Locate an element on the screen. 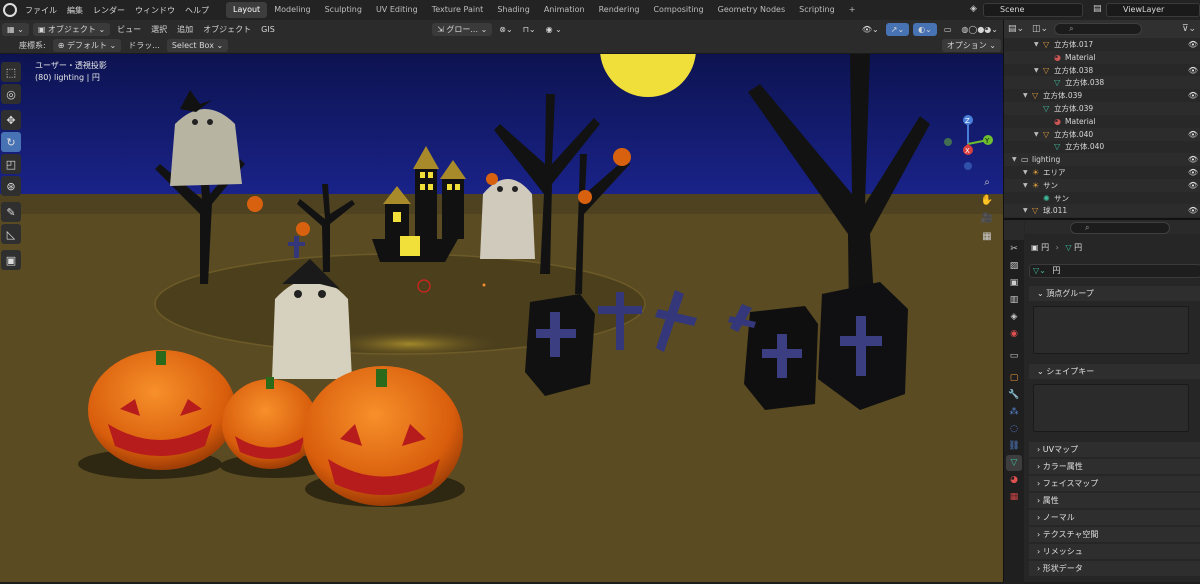 Image resolution: width=1200 pixels, height=584 pixels. outliner-row: ▼ ☀ サン 👁 is located at coordinates (1102, 185).